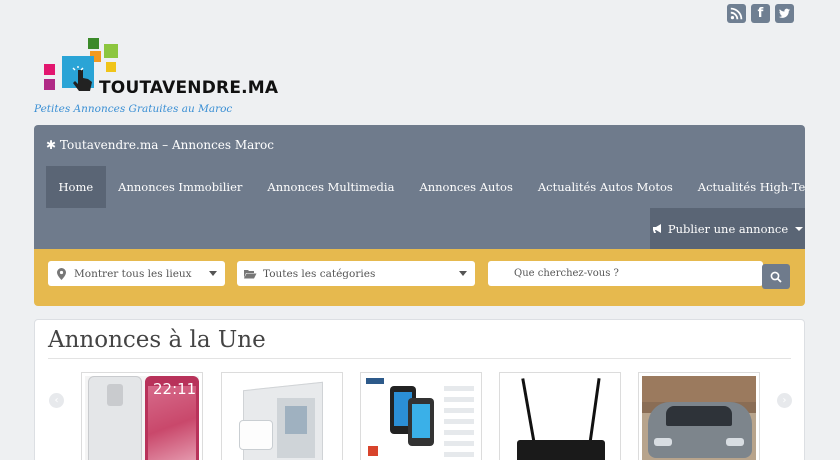 The width and height of the screenshot is (840, 460). What do you see at coordinates (656, 228) in the screenshot?
I see `megaphone-icon` at bounding box center [656, 228].